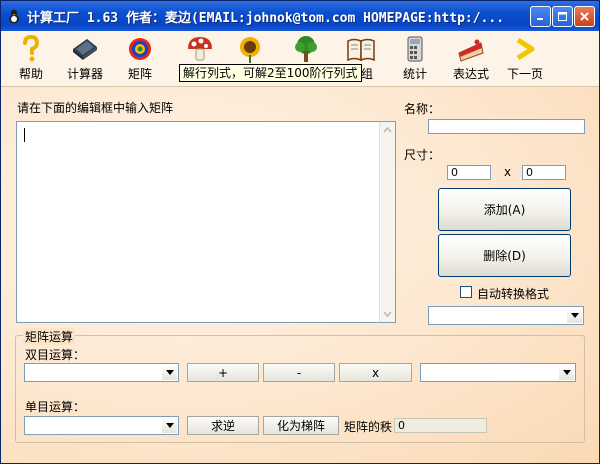 Image resolution: width=600 pixels, height=464 pixels. I want to click on toolbar-matrix: 矩阵, so click(140, 58).